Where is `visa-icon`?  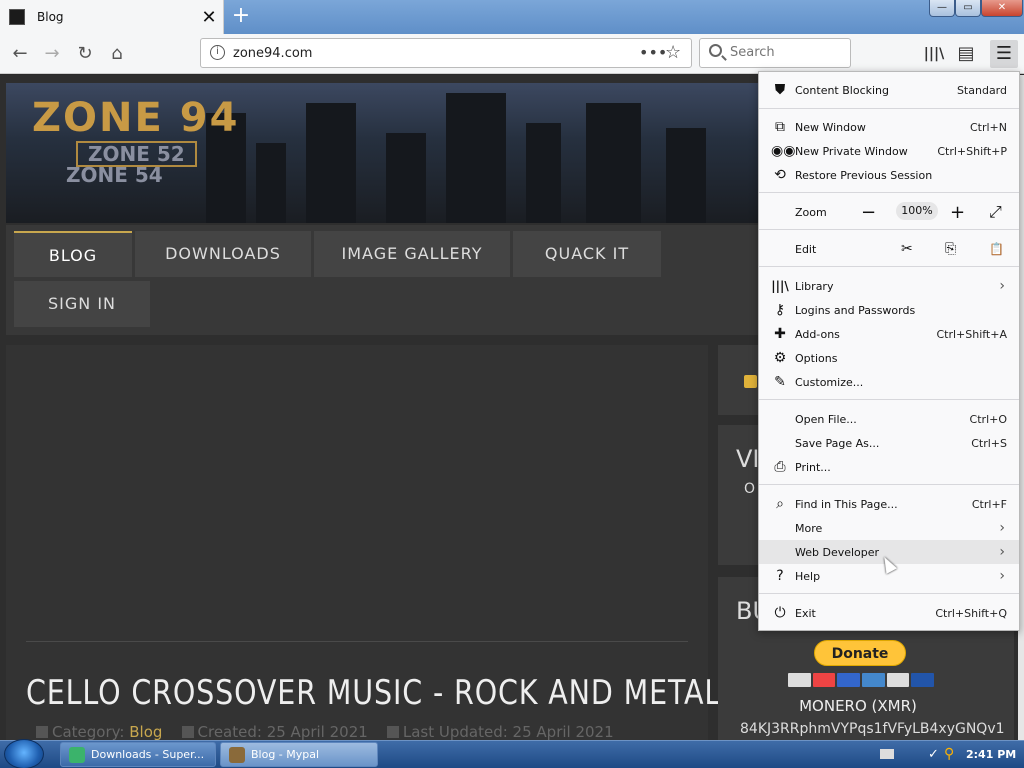
visa-icon is located at coordinates (799, 680).